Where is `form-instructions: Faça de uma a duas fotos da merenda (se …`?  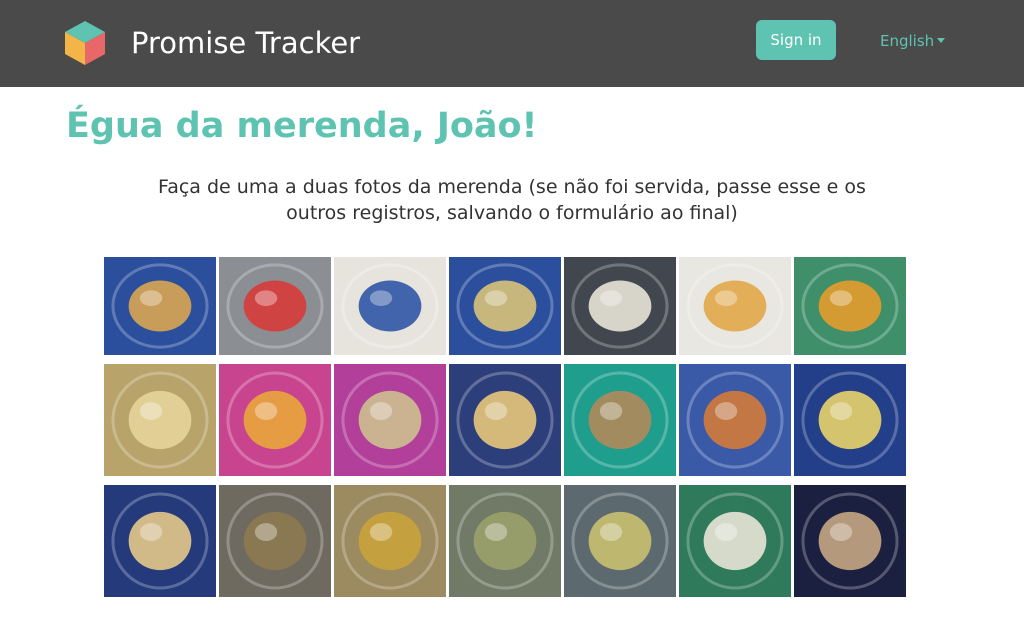 form-instructions: Faça de uma a duas fotos da merenda (se … is located at coordinates (512, 200).